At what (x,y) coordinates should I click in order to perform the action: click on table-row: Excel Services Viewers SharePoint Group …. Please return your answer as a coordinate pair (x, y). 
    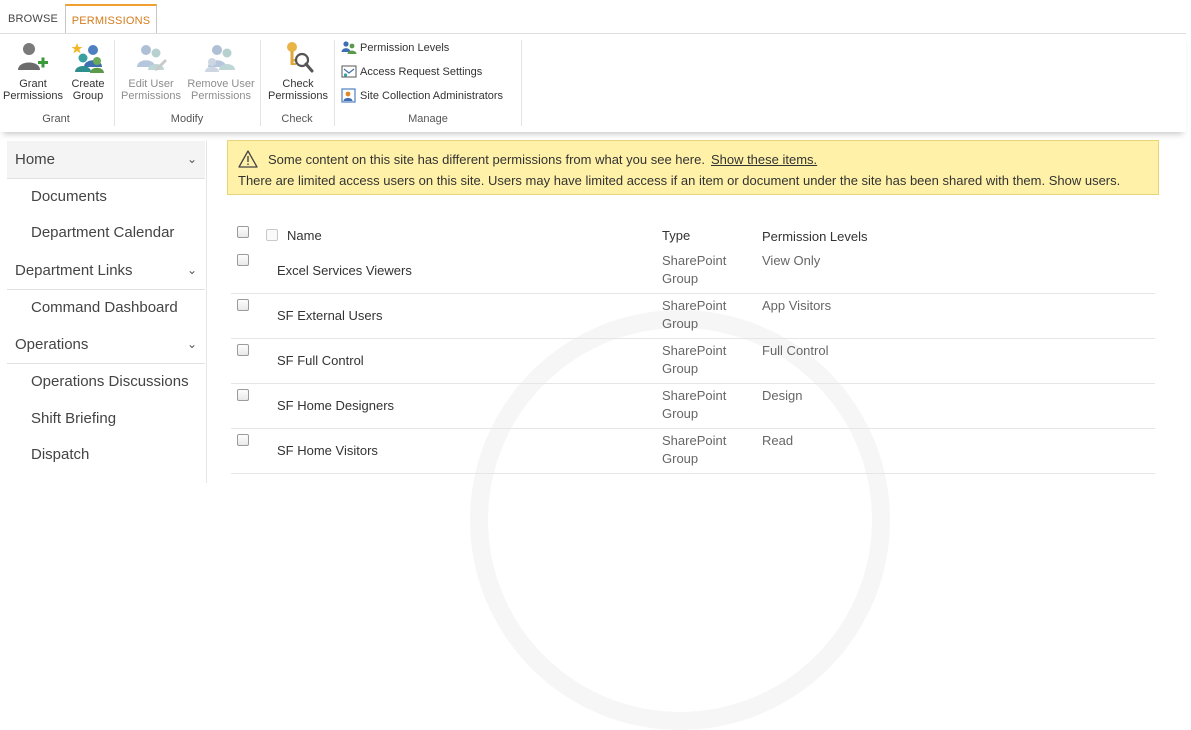
    Looking at the image, I should click on (693, 271).